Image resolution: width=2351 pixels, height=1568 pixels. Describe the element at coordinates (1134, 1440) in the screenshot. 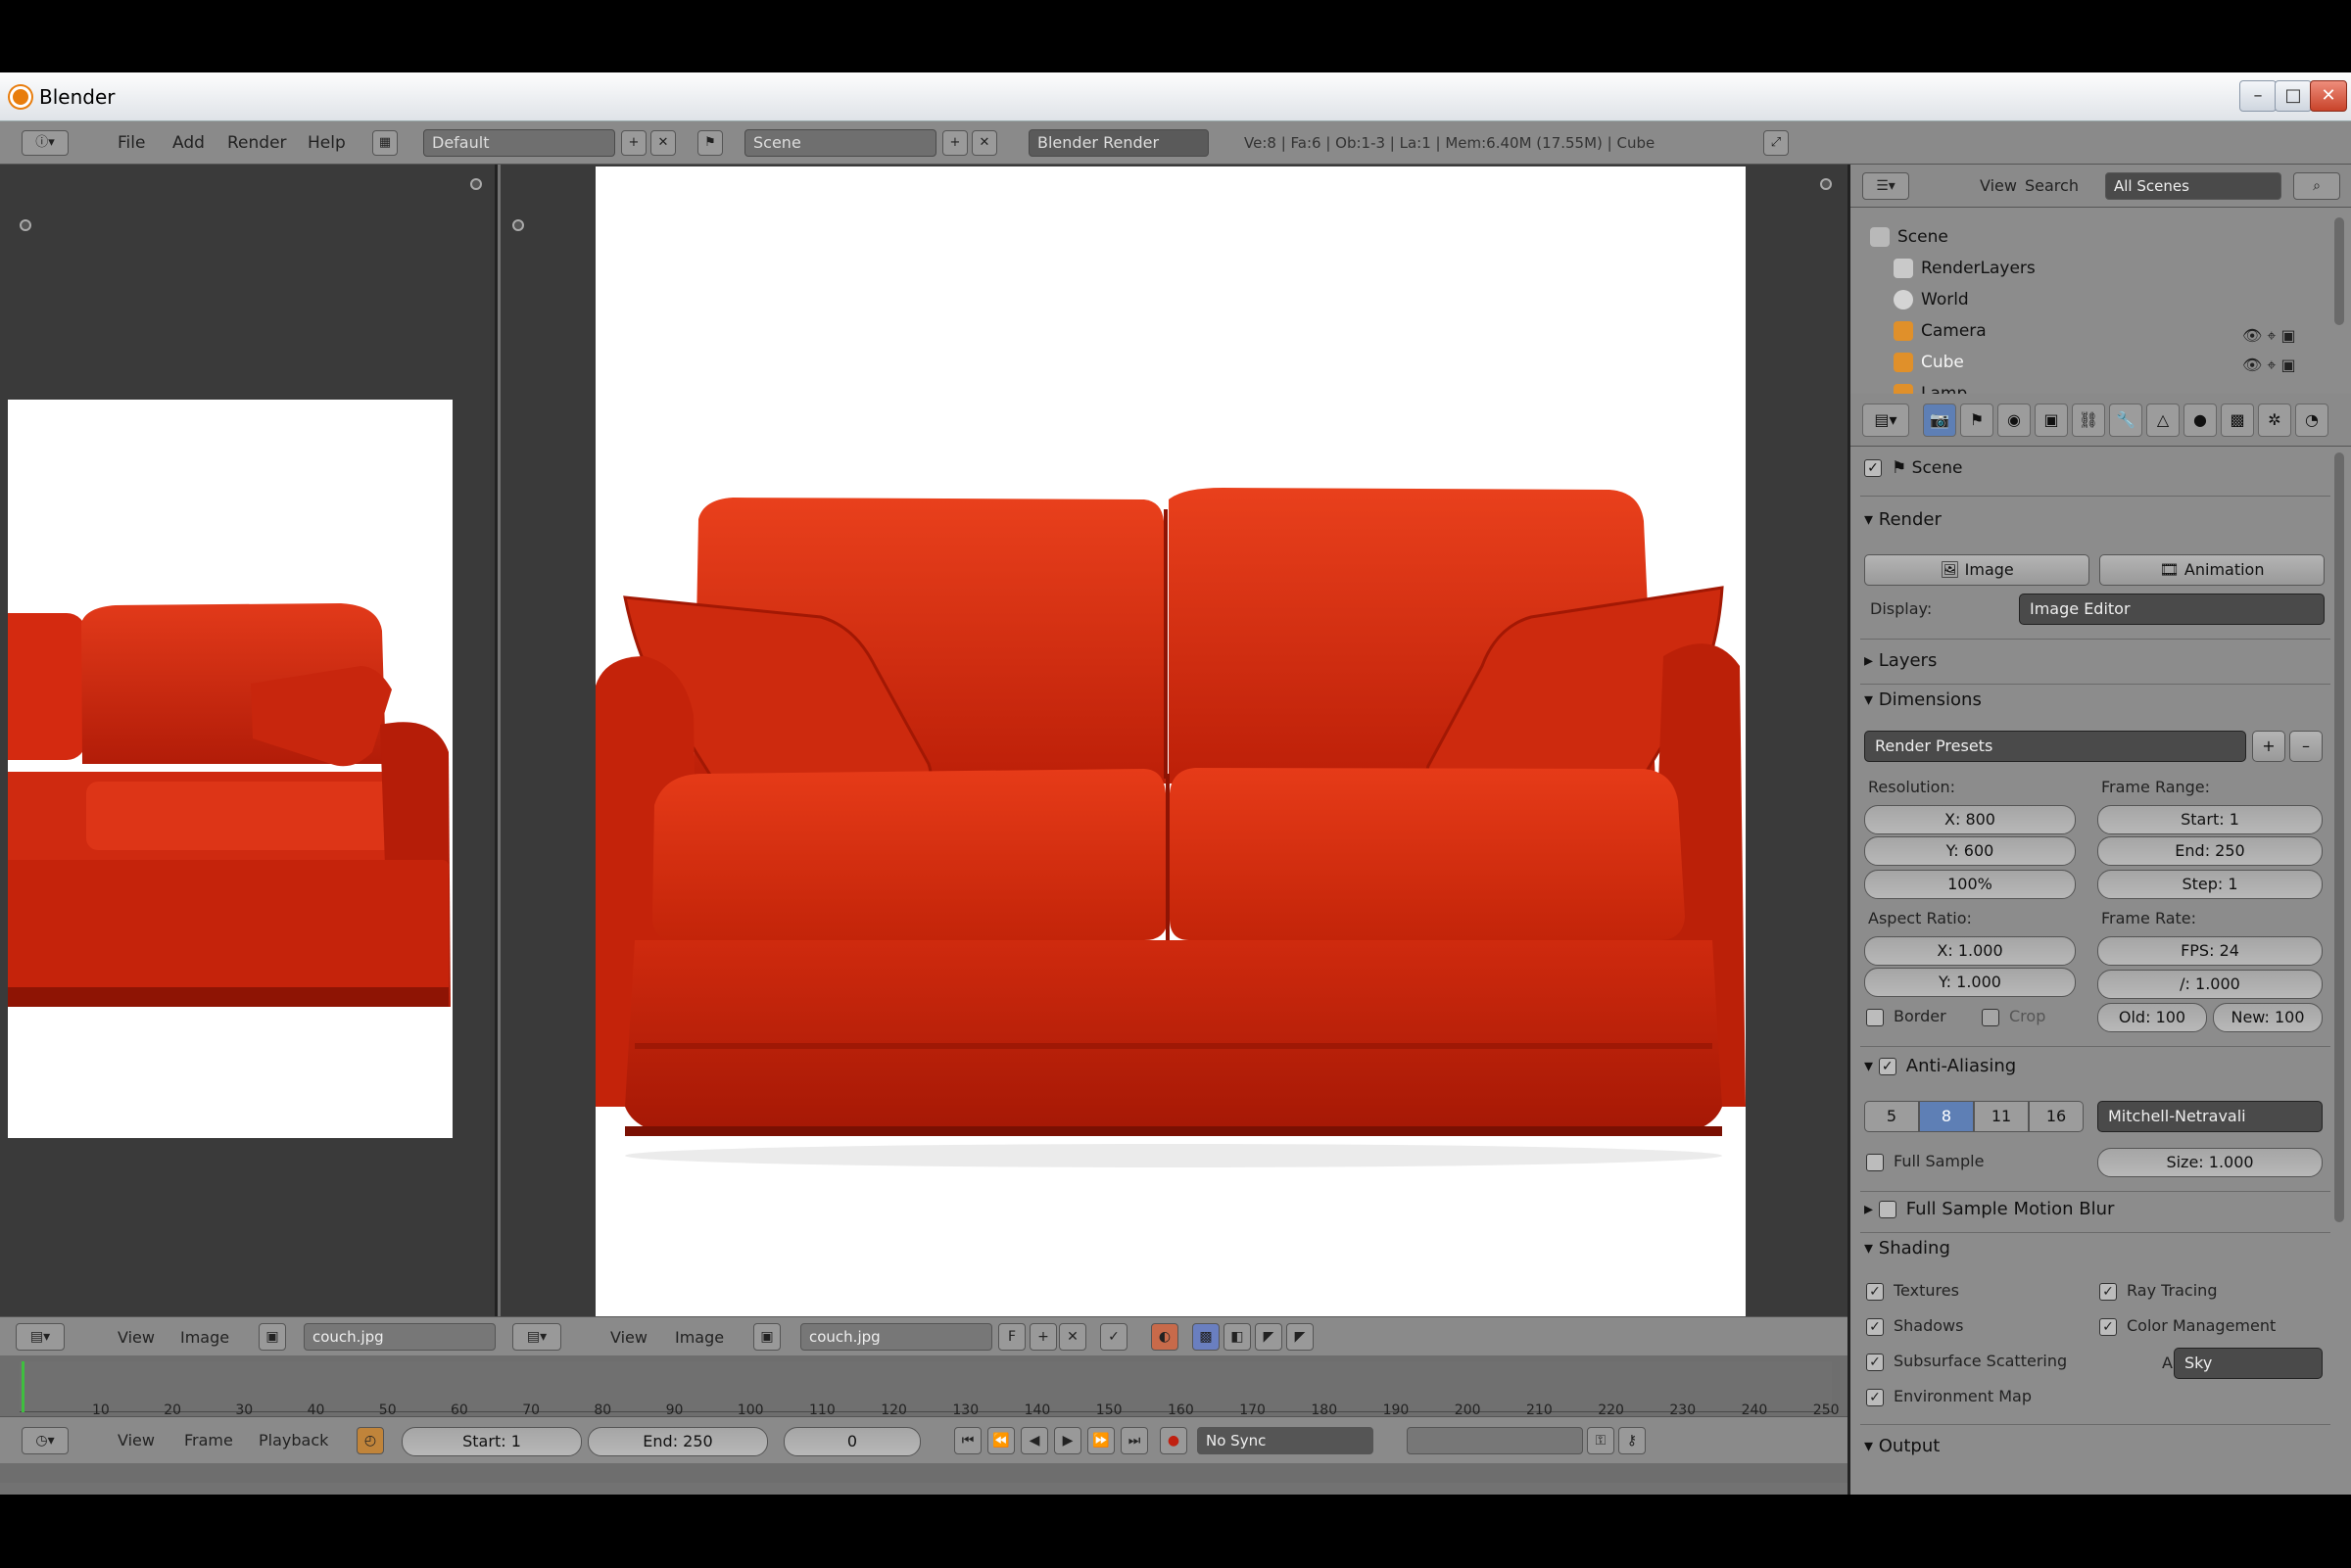

I see `jump-end-icon: ⏭` at that location.